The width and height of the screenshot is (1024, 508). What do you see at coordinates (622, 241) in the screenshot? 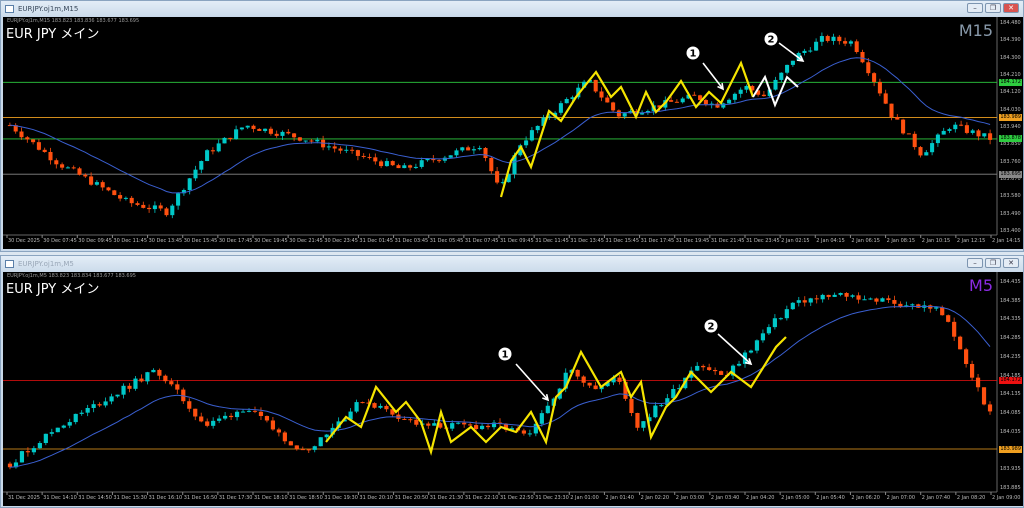
I see `time-tick-label: 31 Dec 15:45` at bounding box center [622, 241].